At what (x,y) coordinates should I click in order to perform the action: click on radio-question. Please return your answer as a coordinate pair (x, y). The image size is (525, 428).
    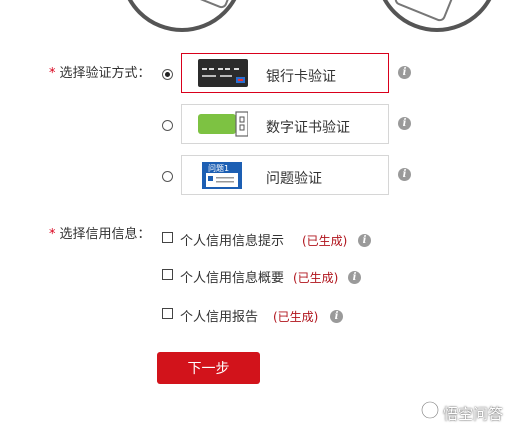
    Looking at the image, I should click on (167, 176).